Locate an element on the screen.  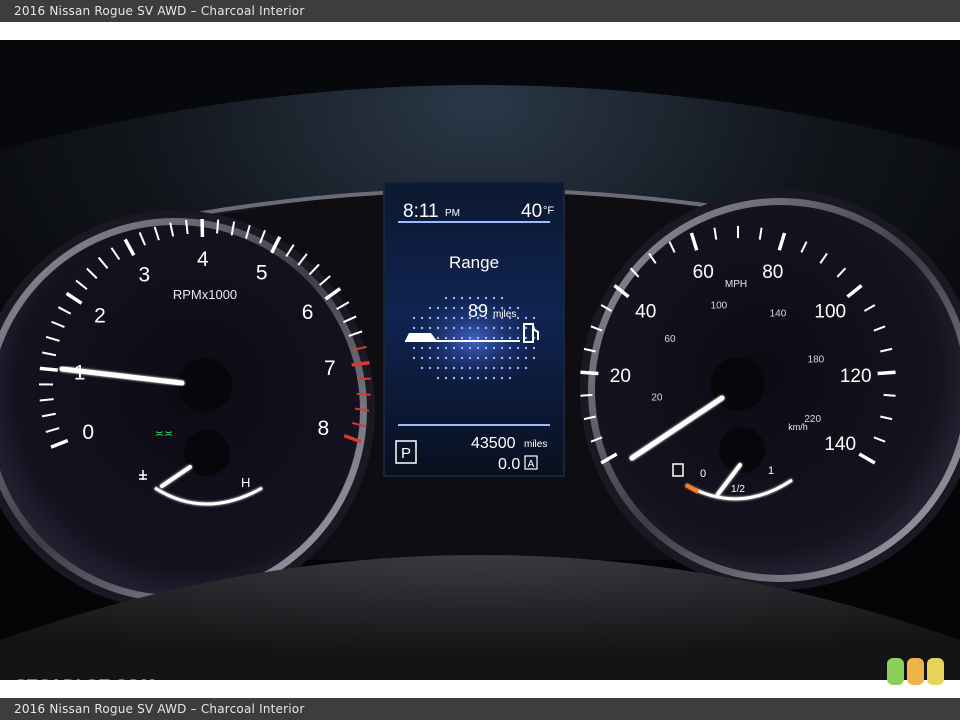
mph-unit-label: MPH is located at coordinates (736, 284).